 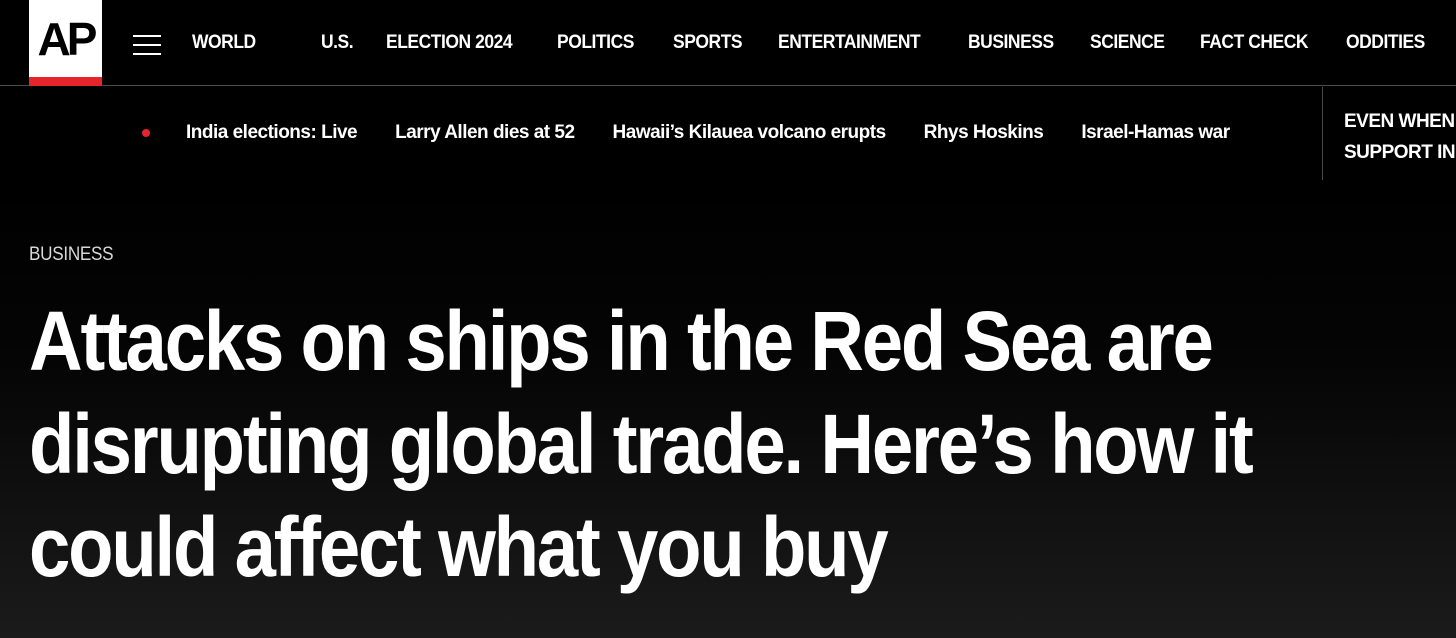 What do you see at coordinates (984, 133) in the screenshot?
I see `trending-link-rhys-hoskins: Rhys Hoskins` at bounding box center [984, 133].